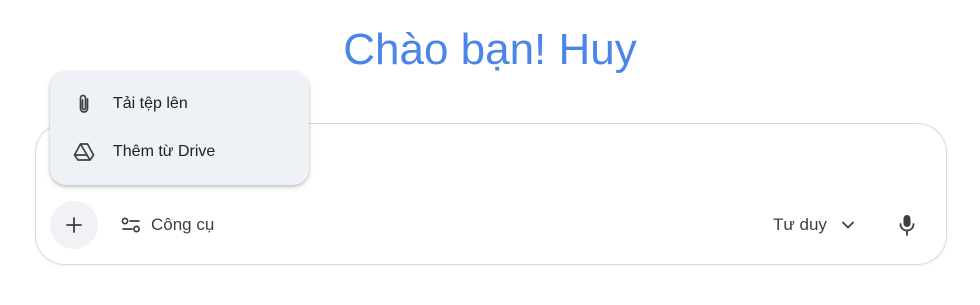 This screenshot has height=305, width=980. I want to click on add-button, so click(74, 225).